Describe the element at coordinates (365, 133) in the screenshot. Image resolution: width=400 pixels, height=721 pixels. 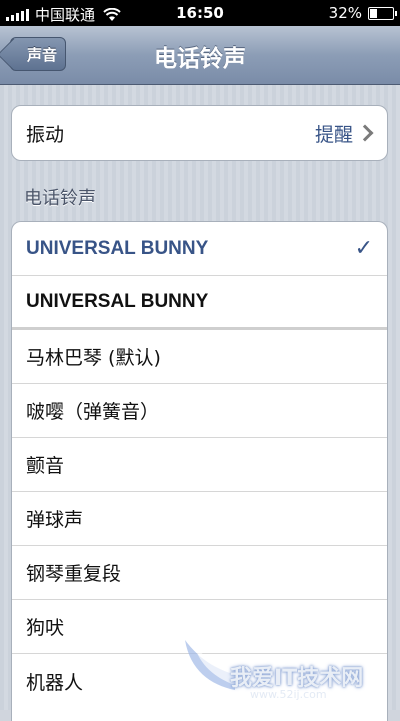
I see `chevron-right-icon` at that location.